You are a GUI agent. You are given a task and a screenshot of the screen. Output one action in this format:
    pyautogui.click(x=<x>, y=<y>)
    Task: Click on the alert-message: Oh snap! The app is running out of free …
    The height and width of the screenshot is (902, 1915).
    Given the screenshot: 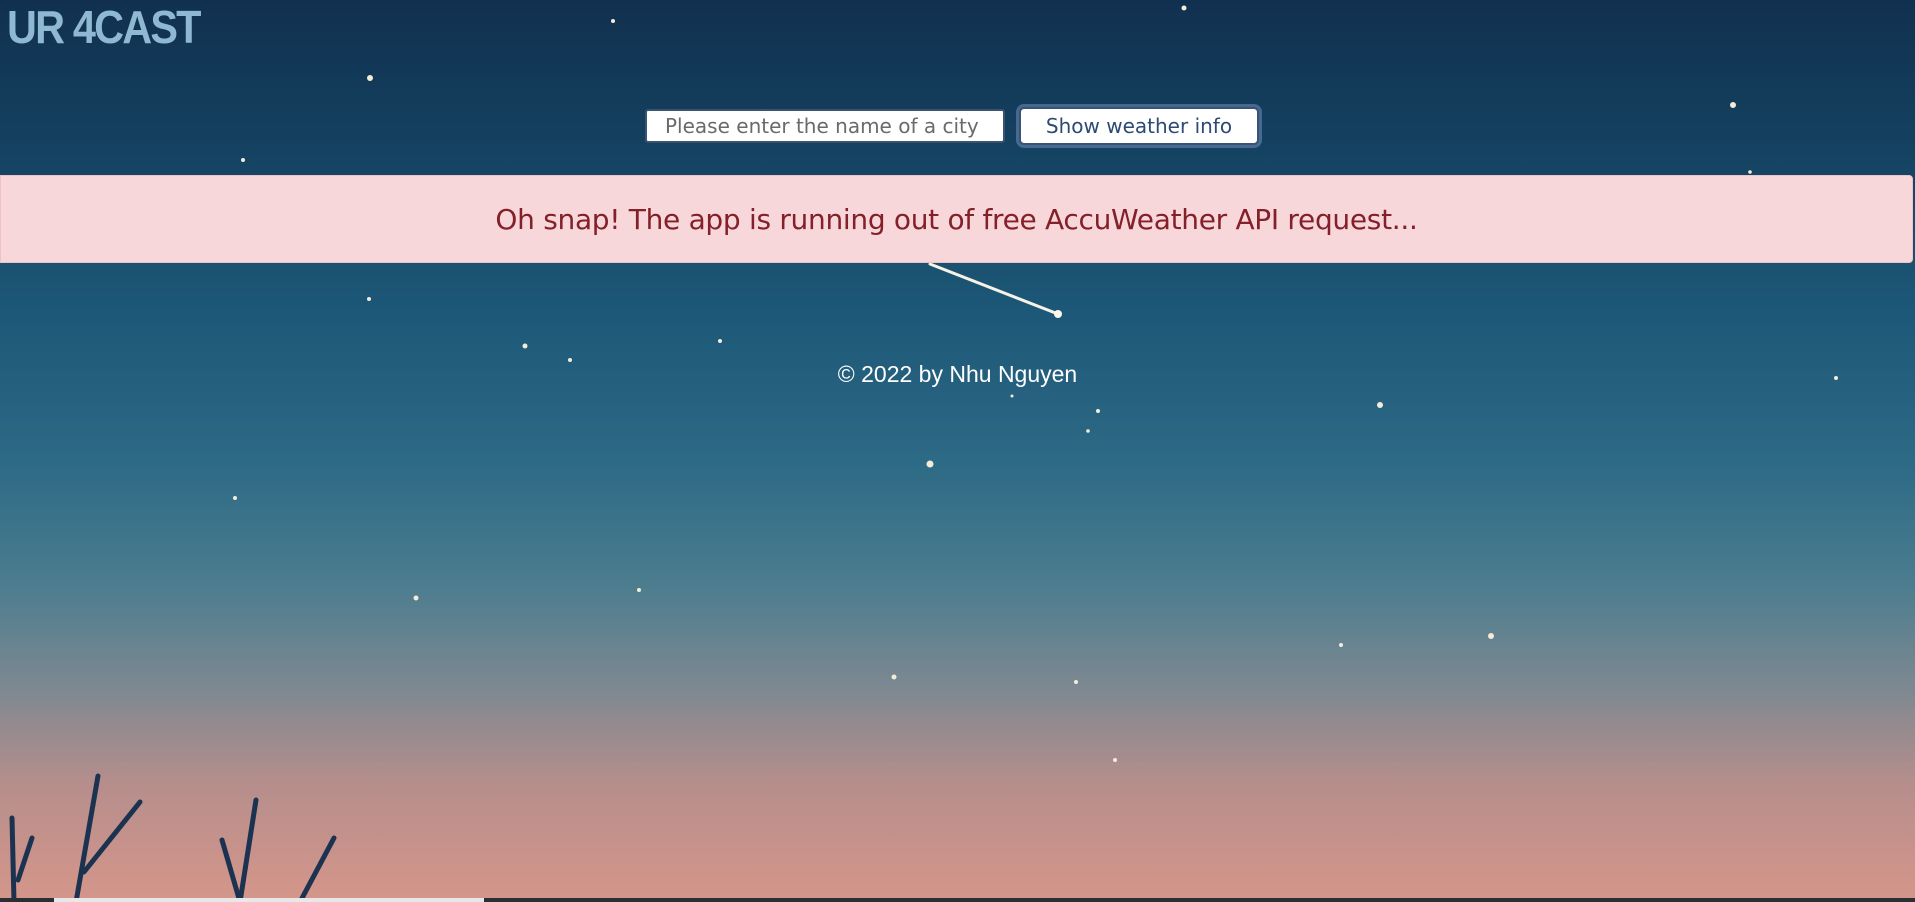 What is the action you would take?
    pyautogui.click(x=956, y=219)
    